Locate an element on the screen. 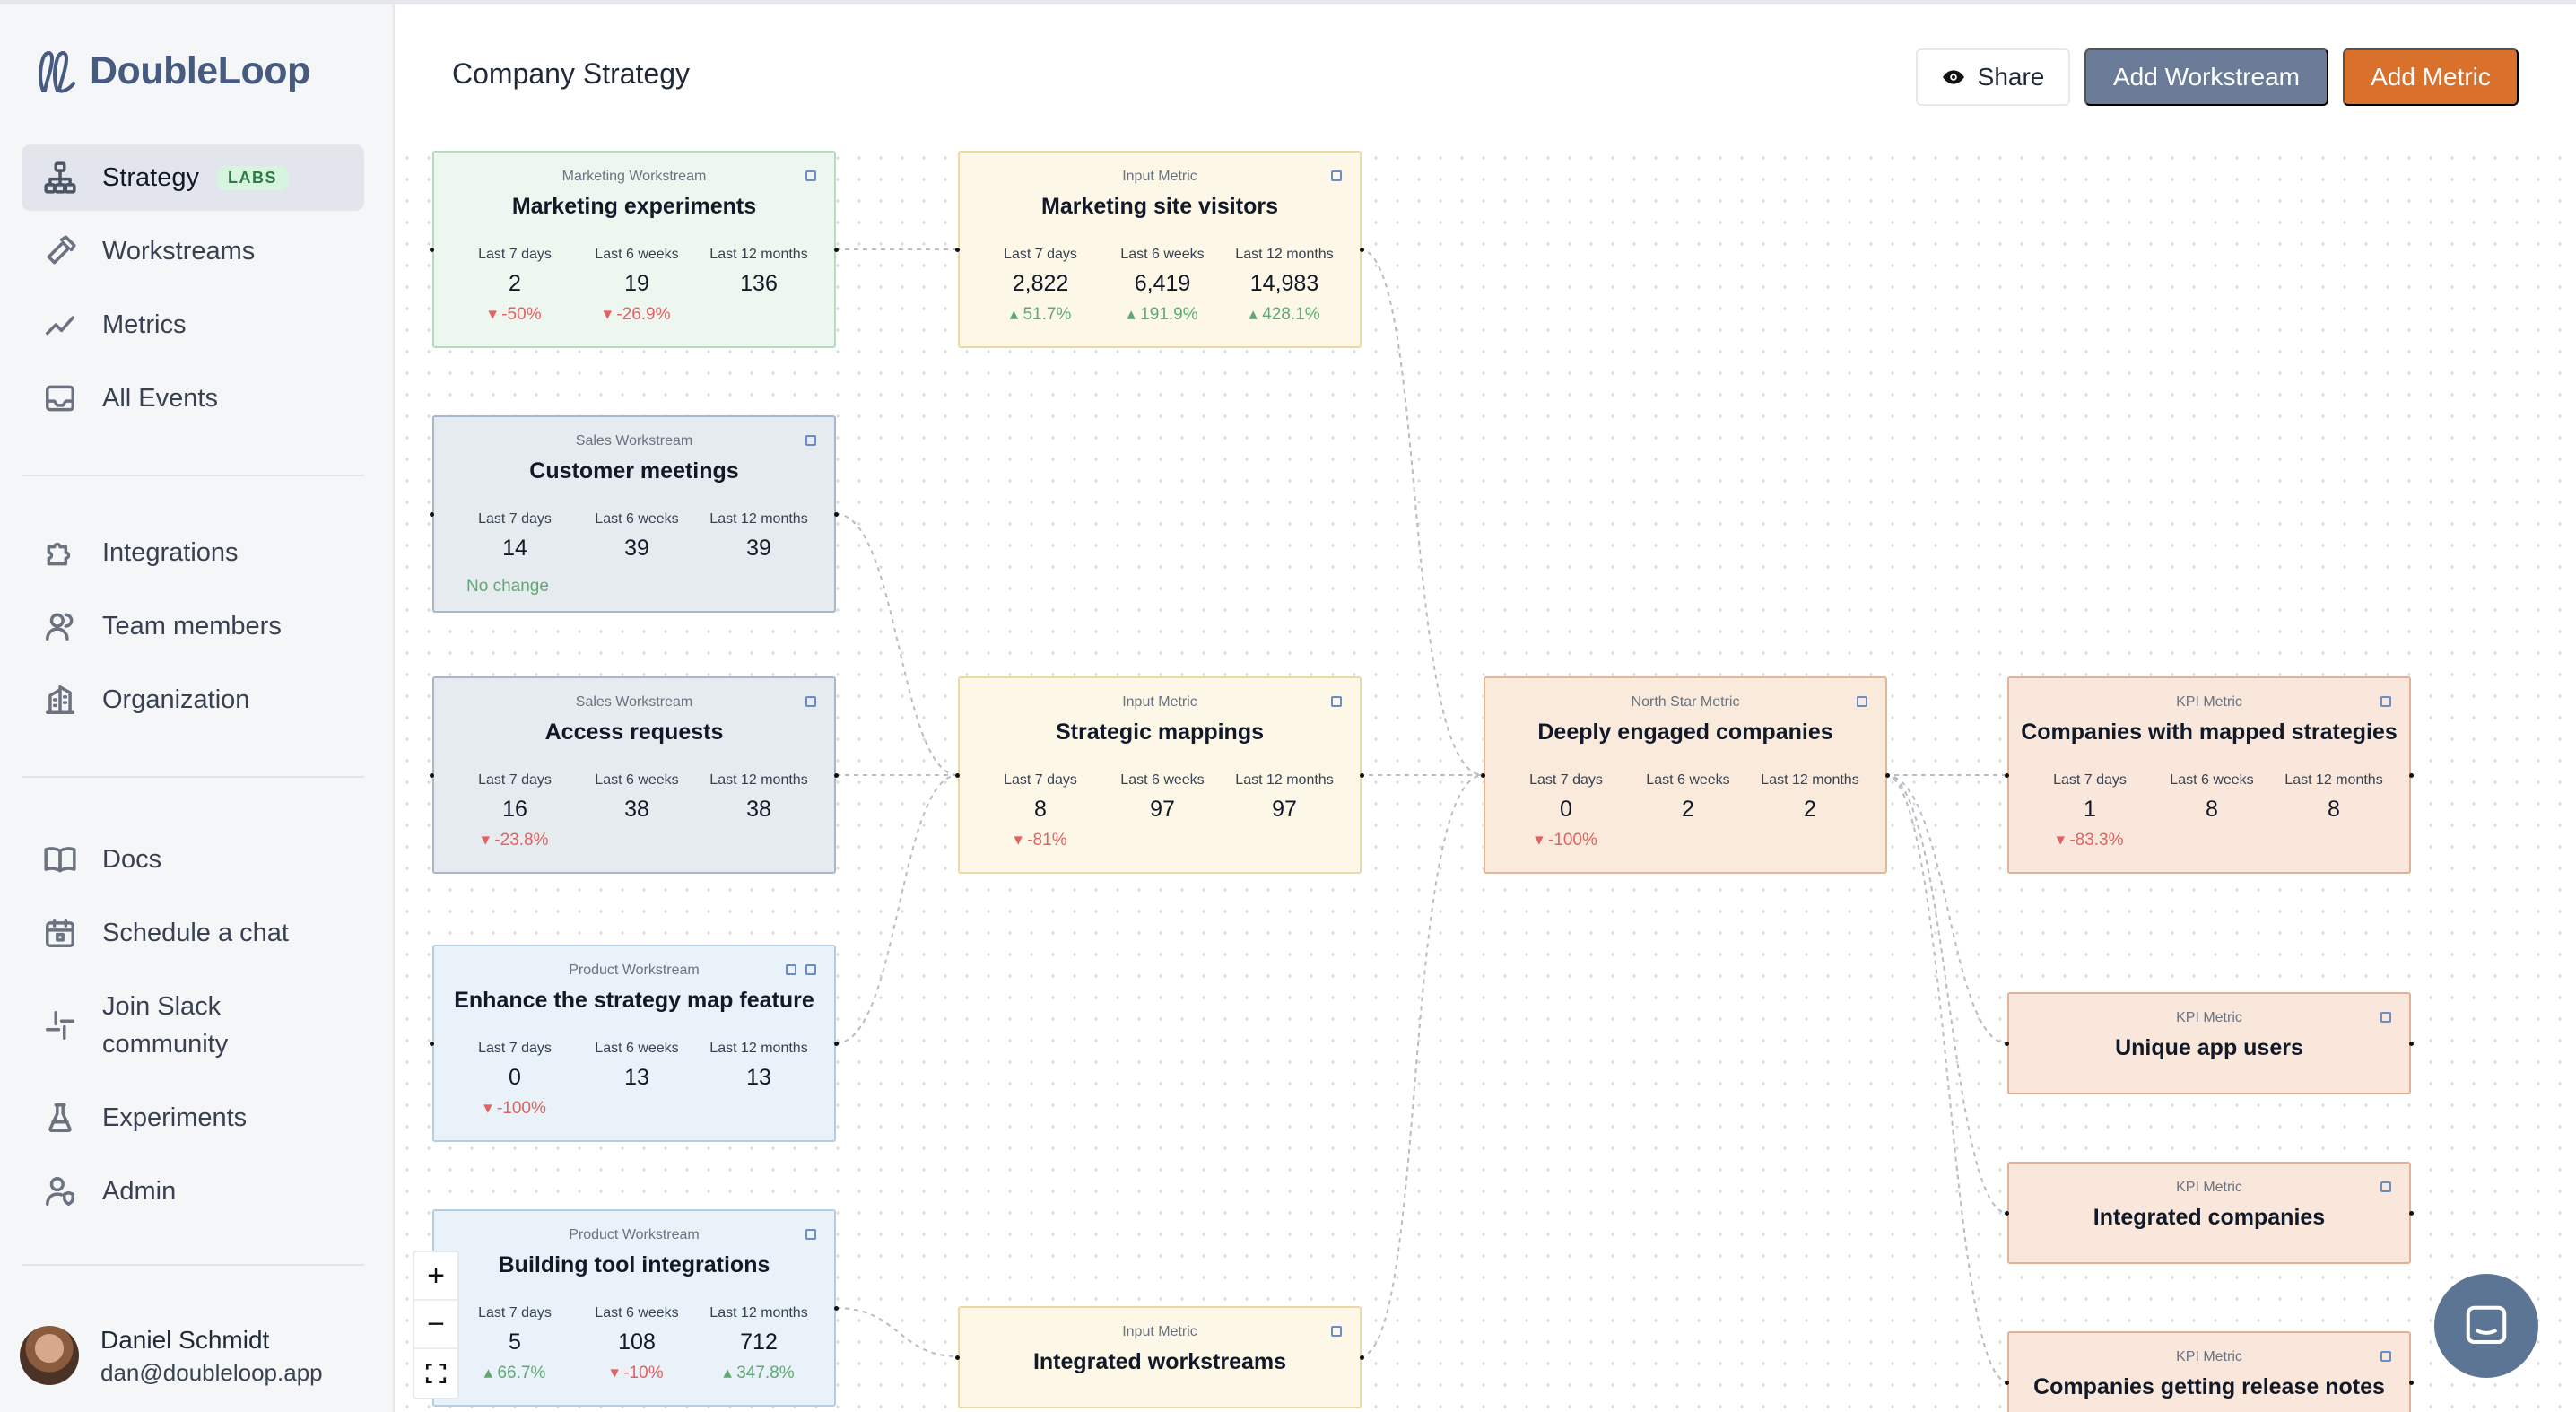  node-type: Sales Workstream is located at coordinates (634, 702).